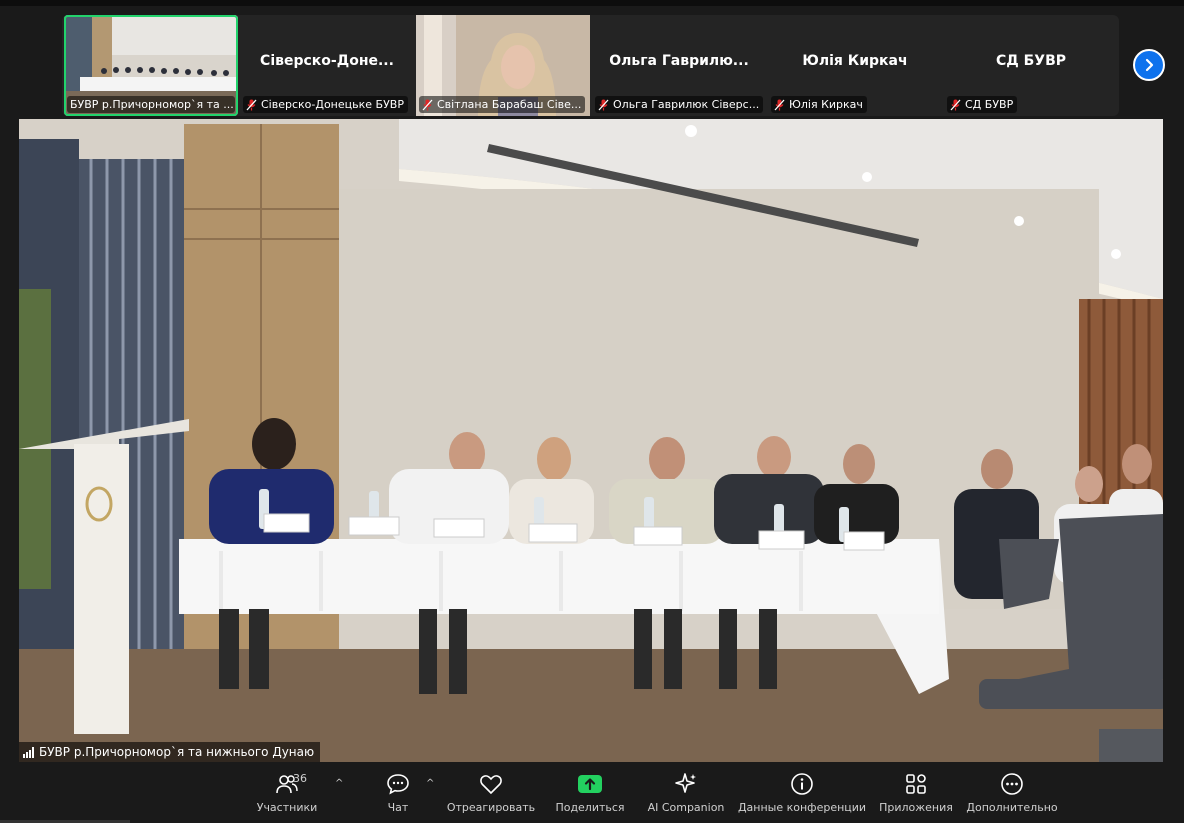 The height and width of the screenshot is (823, 1184). I want to click on gallery-tile-6: СД БУВР СД БУВР, so click(1031, 65).